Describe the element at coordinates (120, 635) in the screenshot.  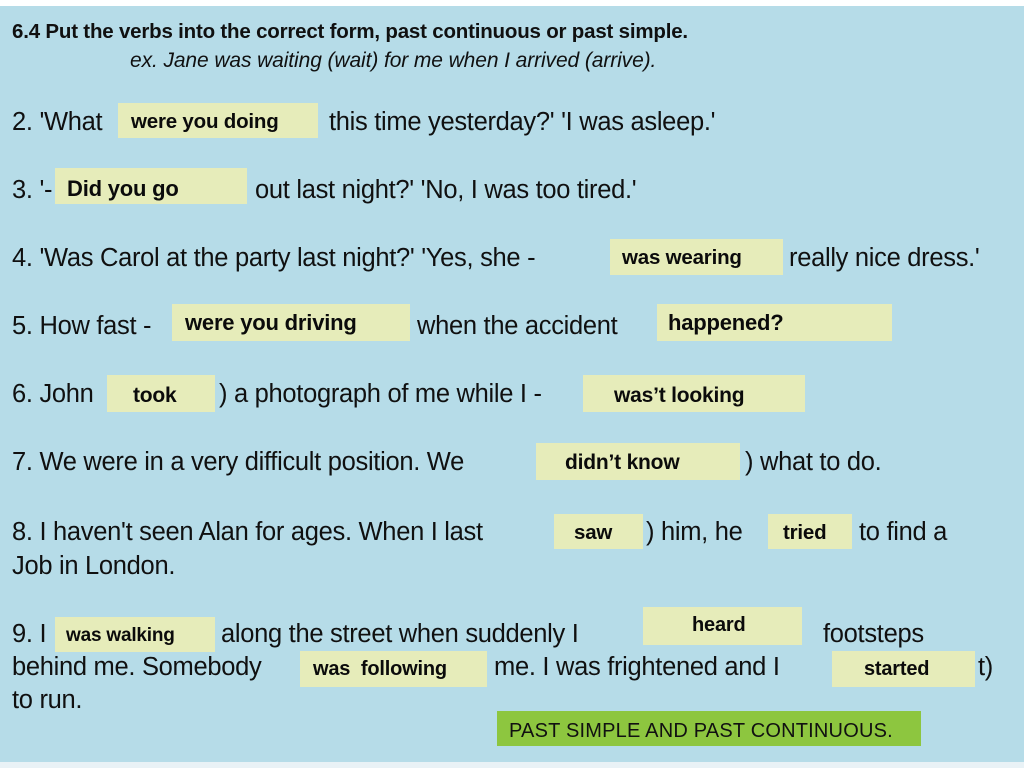
I see `answer-text-9a: was walking` at that location.